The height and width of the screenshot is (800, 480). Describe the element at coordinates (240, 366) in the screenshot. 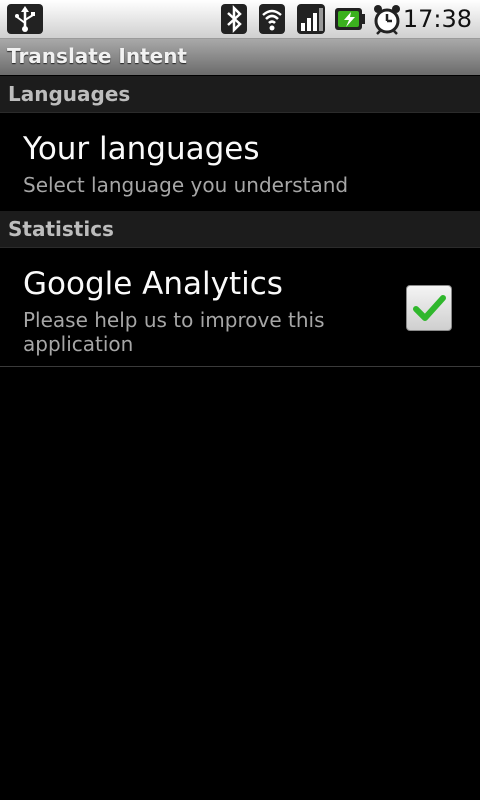

I see `list-divider` at that location.